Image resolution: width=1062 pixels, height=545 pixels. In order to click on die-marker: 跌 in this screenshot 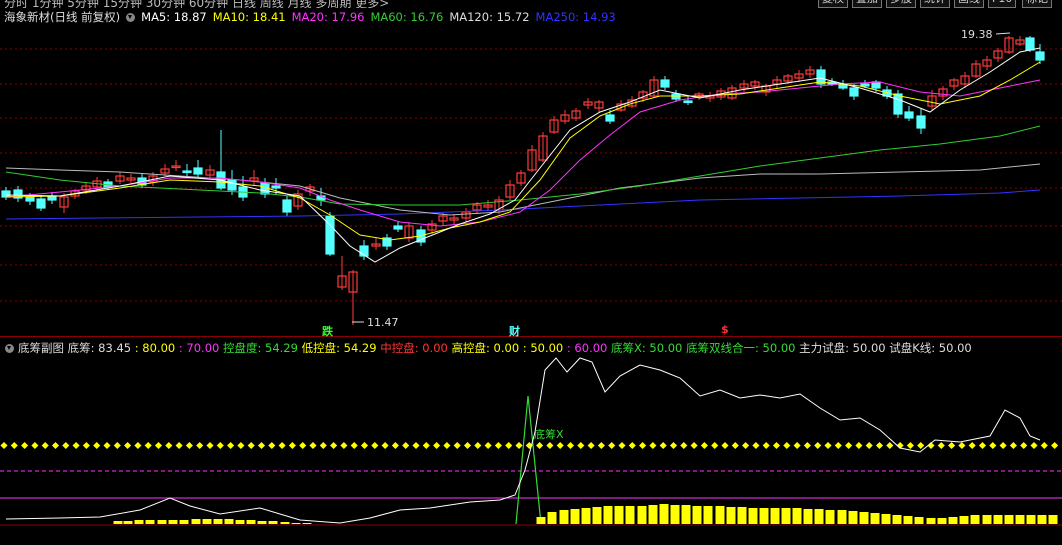, I will do `click(327, 331)`.